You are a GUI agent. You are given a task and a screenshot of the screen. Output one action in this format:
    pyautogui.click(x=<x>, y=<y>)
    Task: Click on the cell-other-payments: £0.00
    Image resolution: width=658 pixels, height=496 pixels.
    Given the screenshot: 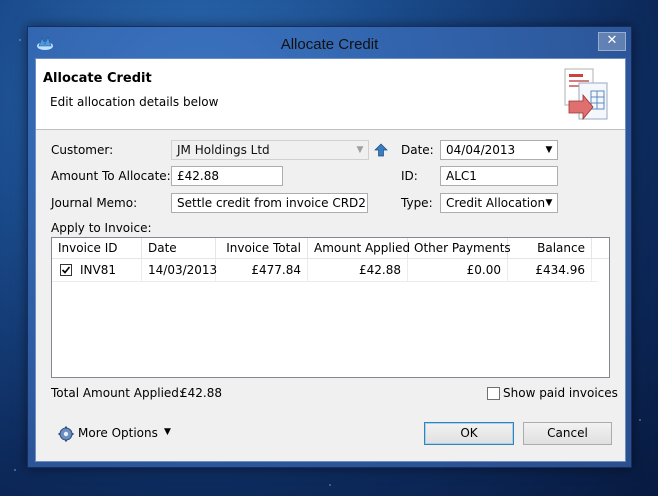 What is the action you would take?
    pyautogui.click(x=458, y=270)
    